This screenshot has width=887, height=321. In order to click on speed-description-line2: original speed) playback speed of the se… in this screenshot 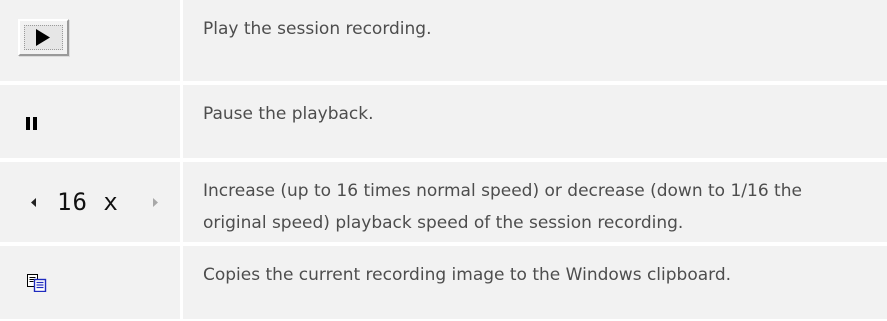, I will do `click(443, 223)`.